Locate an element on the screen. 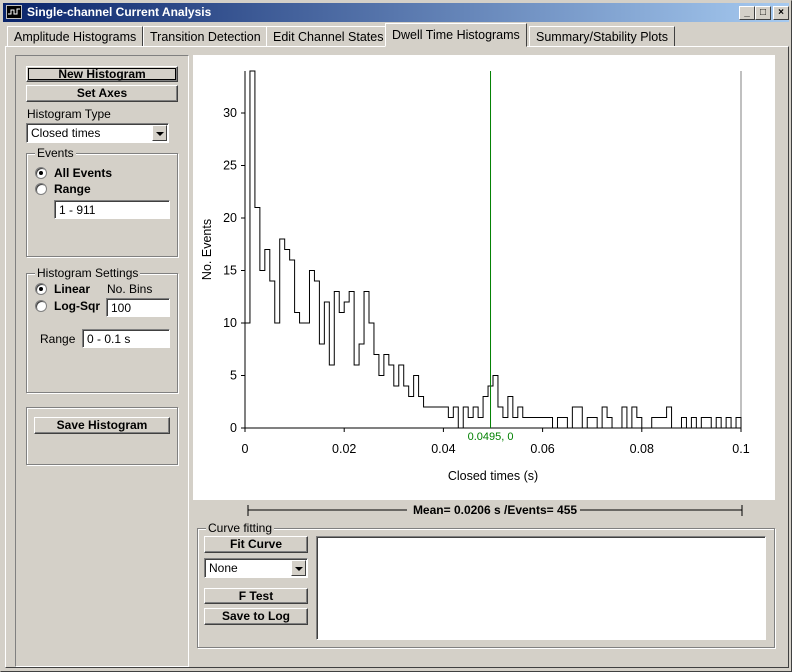 The width and height of the screenshot is (792, 672). x-axis-title: Closed times (s) is located at coordinates (493, 476).